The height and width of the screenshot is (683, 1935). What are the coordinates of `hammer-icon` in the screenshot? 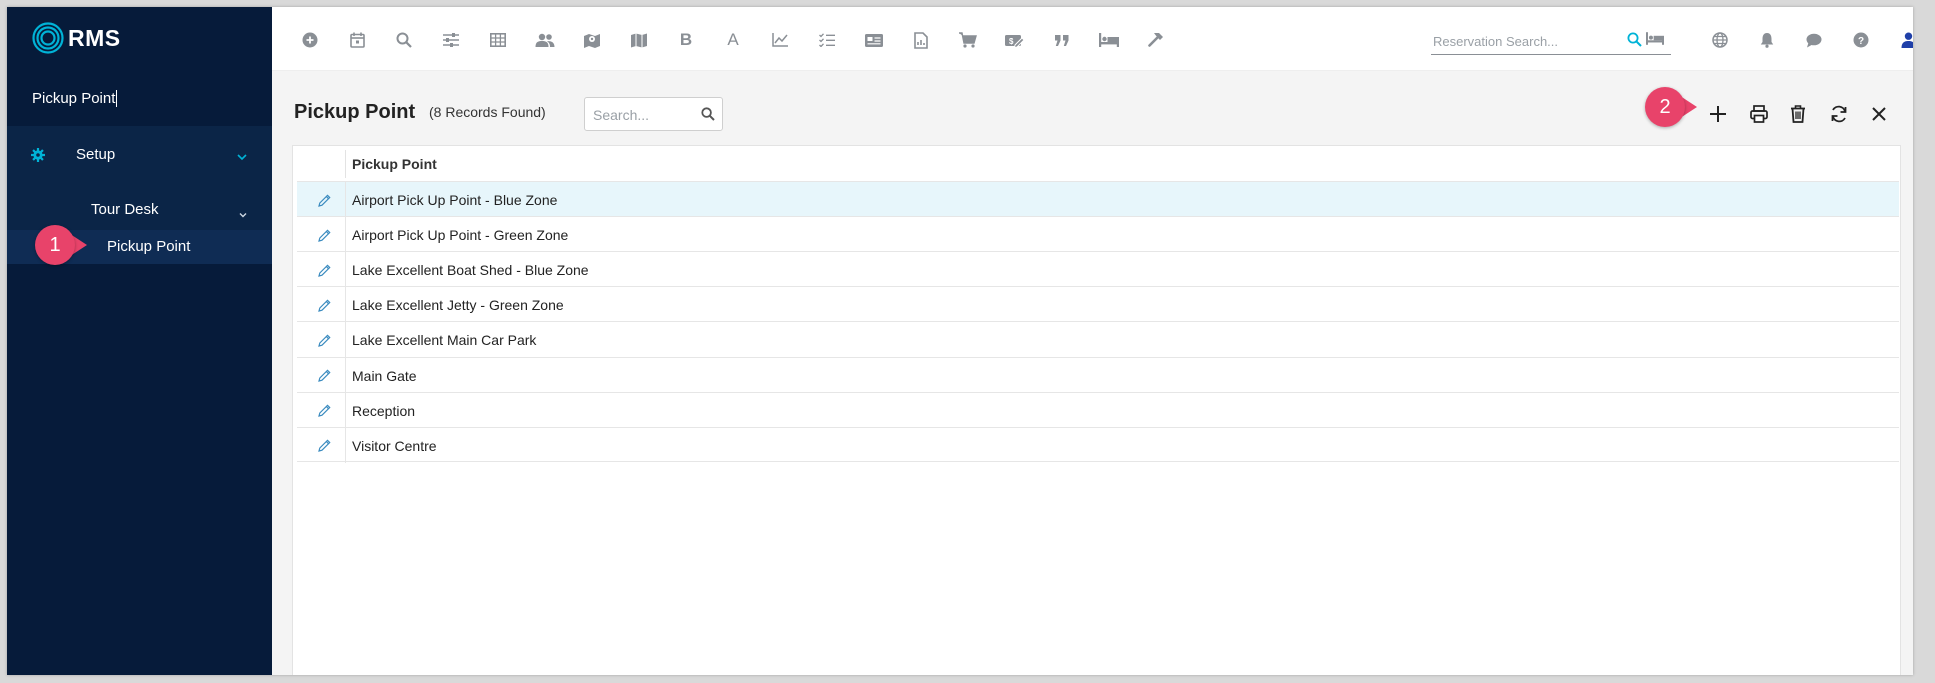 It's located at (1156, 40).